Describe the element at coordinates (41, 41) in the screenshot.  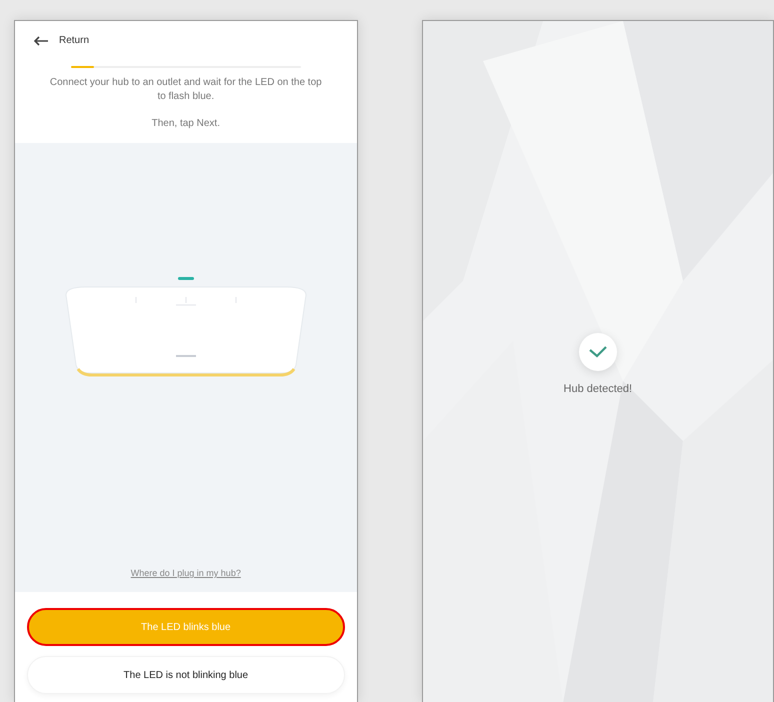
I see `back-arrow-icon` at that location.